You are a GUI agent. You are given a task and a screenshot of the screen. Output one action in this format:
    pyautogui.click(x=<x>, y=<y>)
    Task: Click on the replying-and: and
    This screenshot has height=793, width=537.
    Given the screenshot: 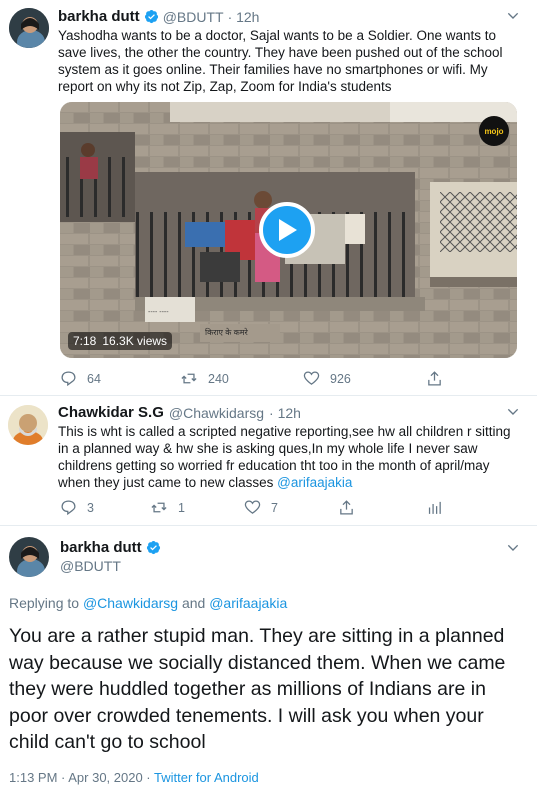 What is the action you would take?
    pyautogui.click(x=193, y=603)
    